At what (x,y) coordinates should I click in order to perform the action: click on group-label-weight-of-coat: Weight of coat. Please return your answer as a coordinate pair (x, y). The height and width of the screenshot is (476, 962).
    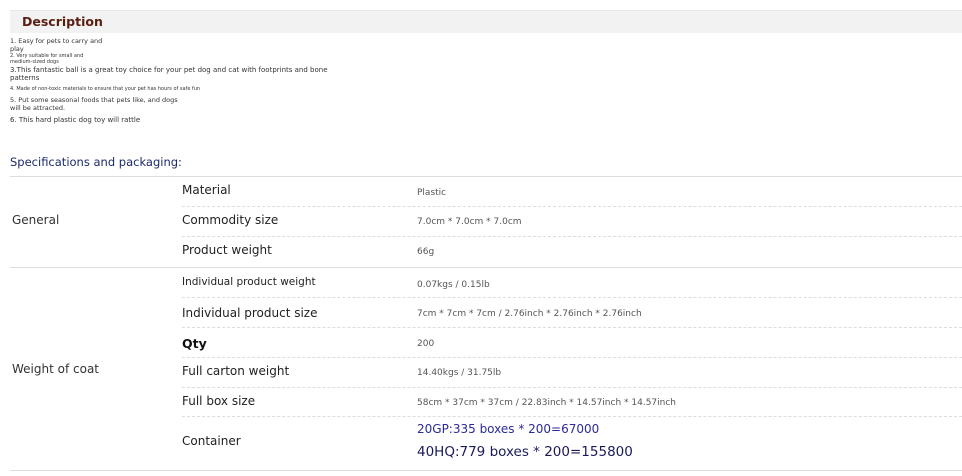
    Looking at the image, I should click on (55, 369).